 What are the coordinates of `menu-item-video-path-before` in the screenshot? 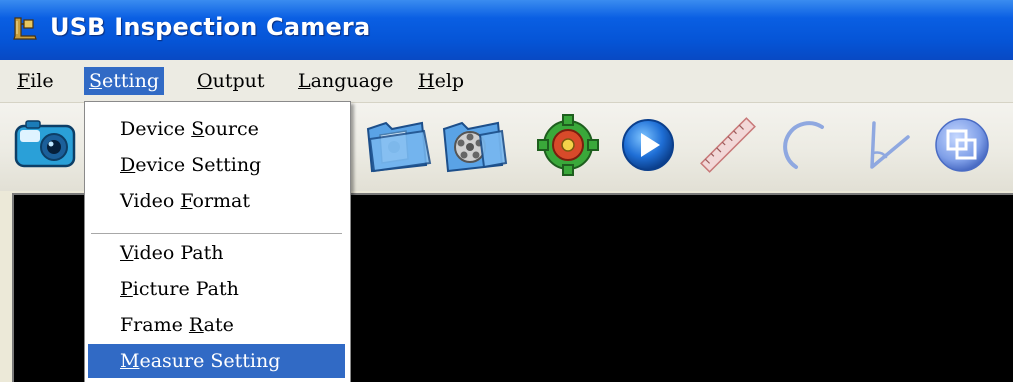 It's located at (104, 253).